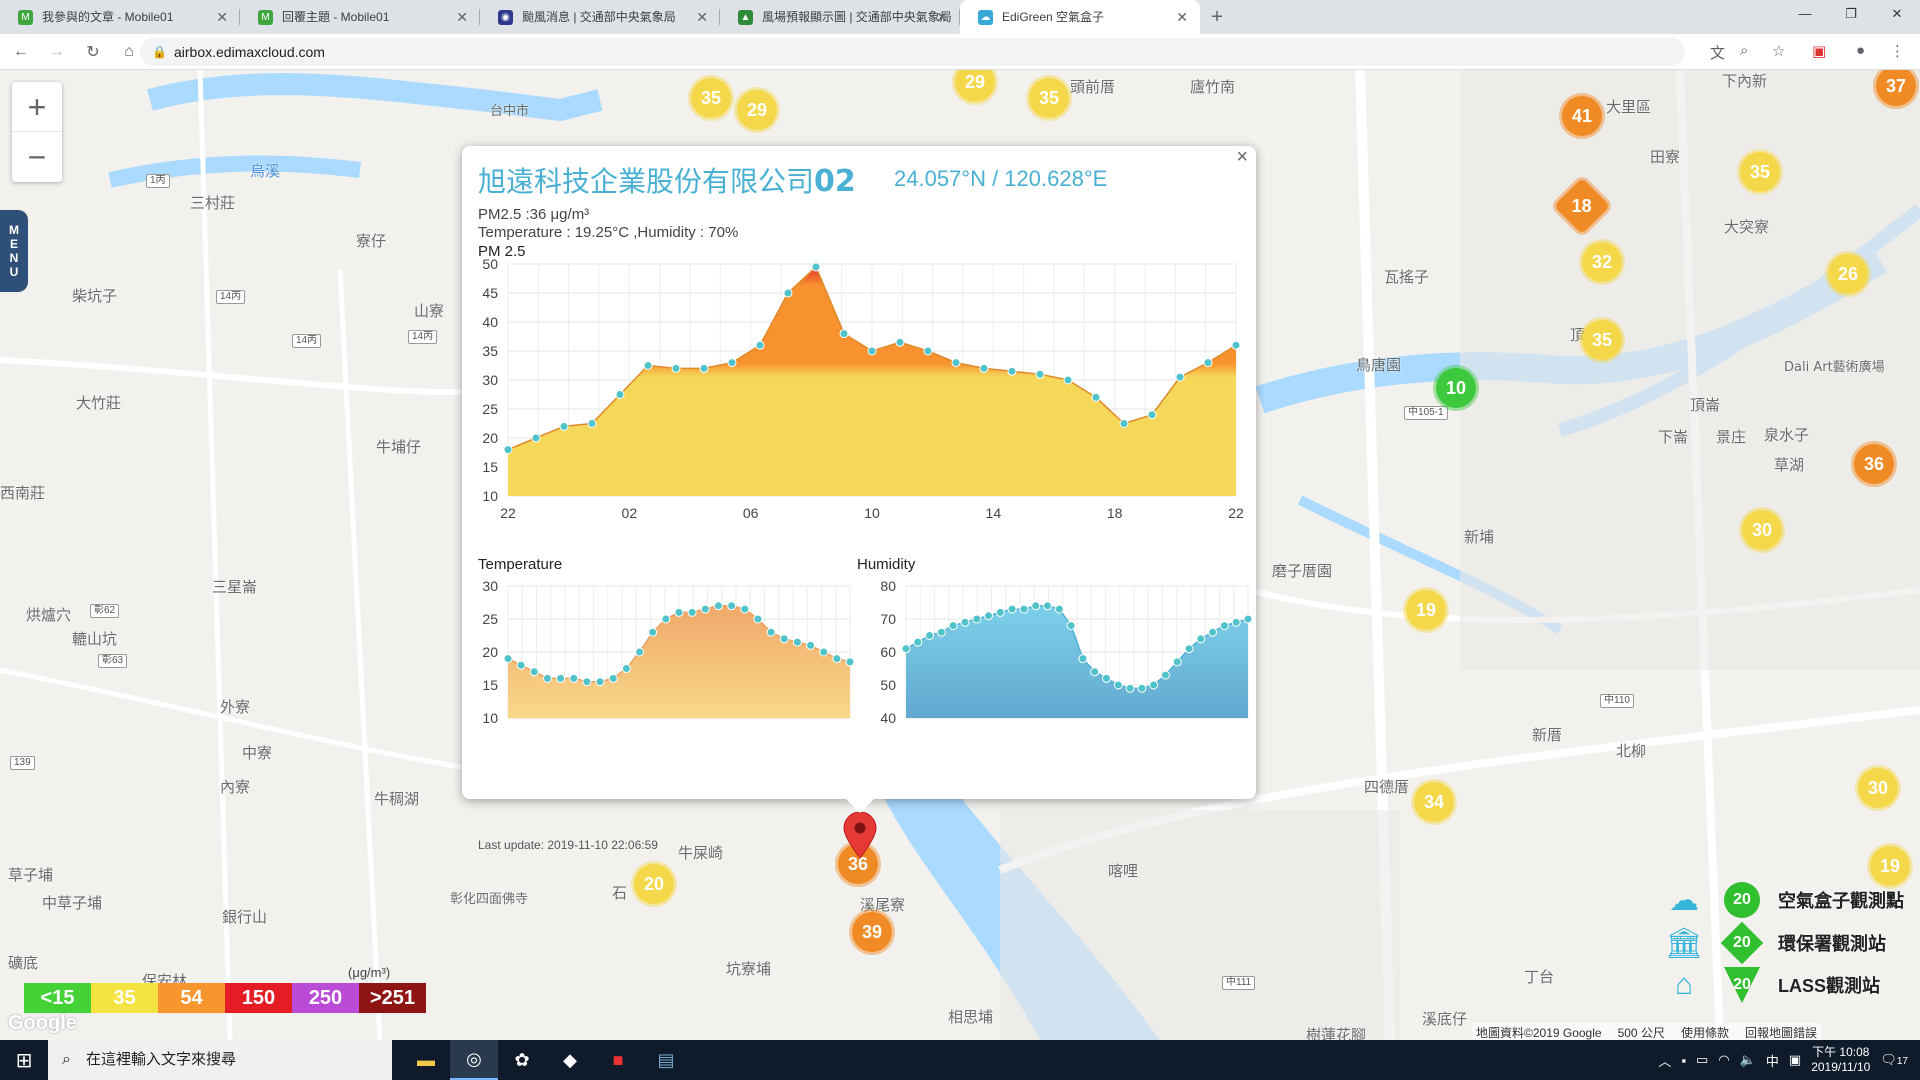  Describe the element at coordinates (1717, 52) in the screenshot. I see `translate-icon: 文` at that location.